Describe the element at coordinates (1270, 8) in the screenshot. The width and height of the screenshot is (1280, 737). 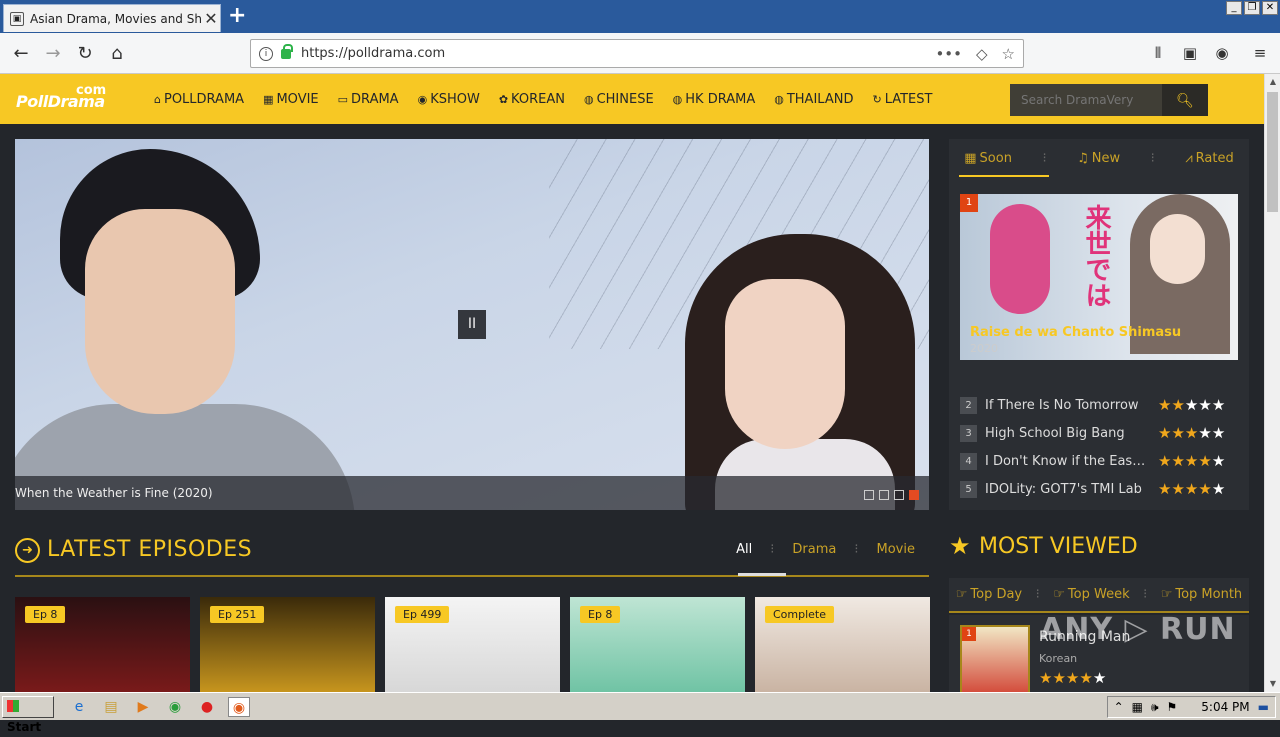
I see `close-window-button: ✕` at that location.